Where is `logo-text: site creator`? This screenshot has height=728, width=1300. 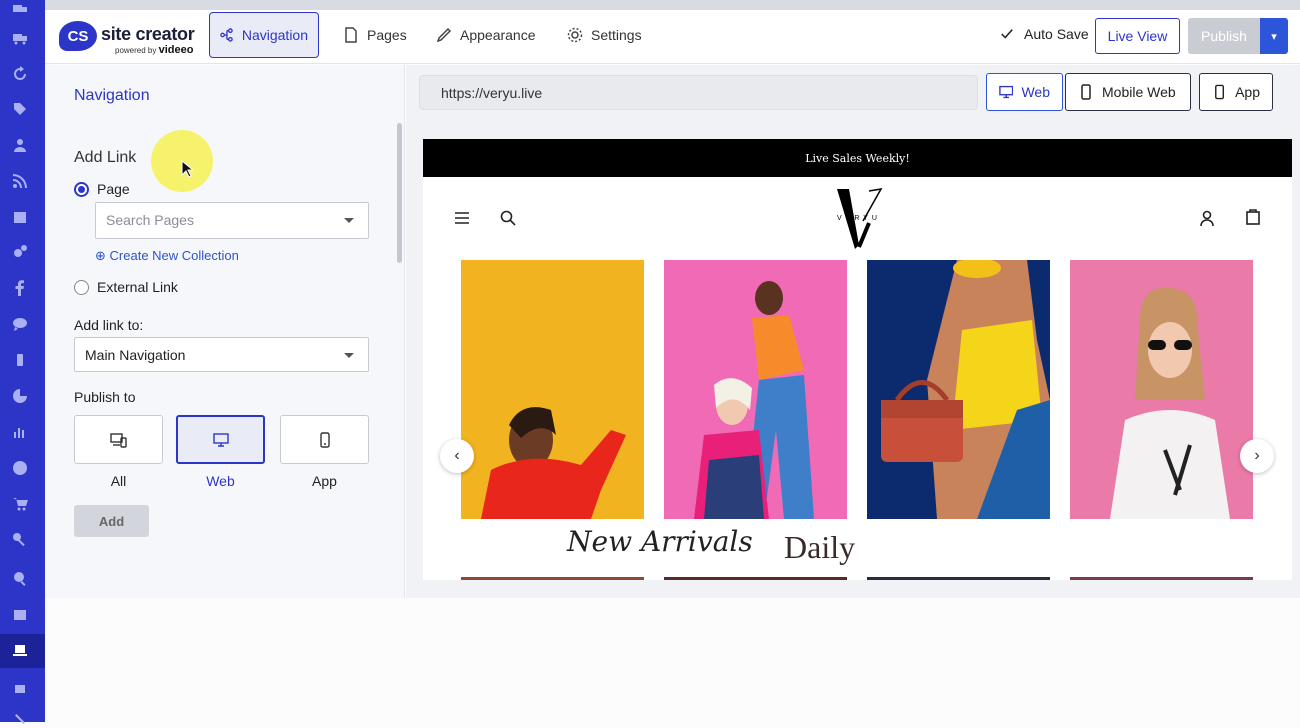 logo-text: site creator is located at coordinates (148, 34).